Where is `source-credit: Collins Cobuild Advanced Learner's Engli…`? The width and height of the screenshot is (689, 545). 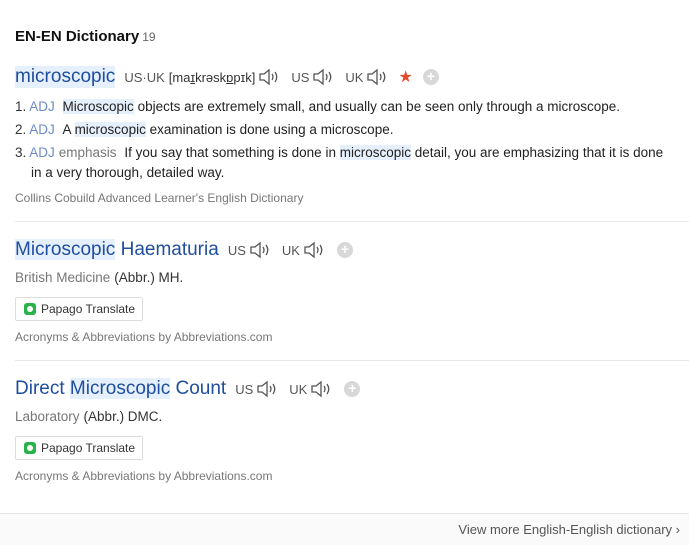
source-credit: Collins Cobuild Advanced Learner's Engli… is located at coordinates (159, 198).